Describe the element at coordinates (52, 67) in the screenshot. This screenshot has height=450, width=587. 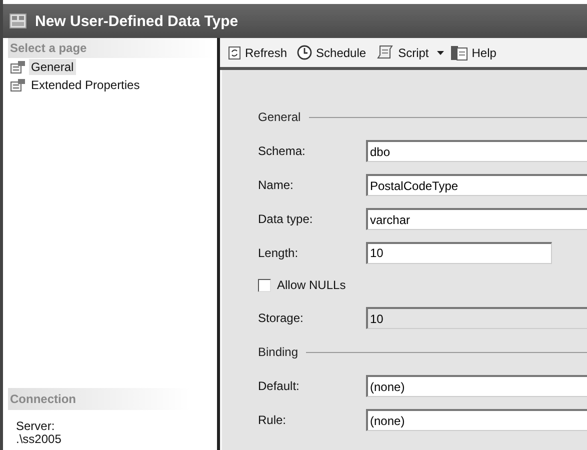
I see `page-list-item: General` at that location.